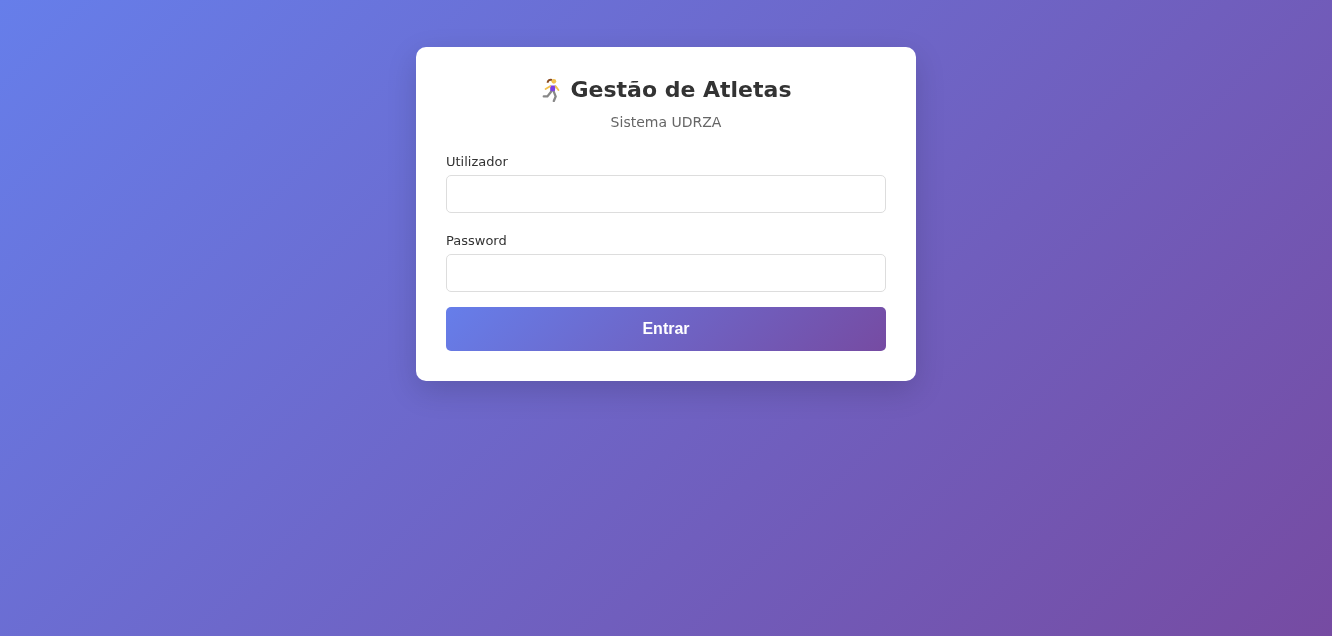 The width and height of the screenshot is (1332, 636). I want to click on field-label: Utilizador, so click(477, 161).